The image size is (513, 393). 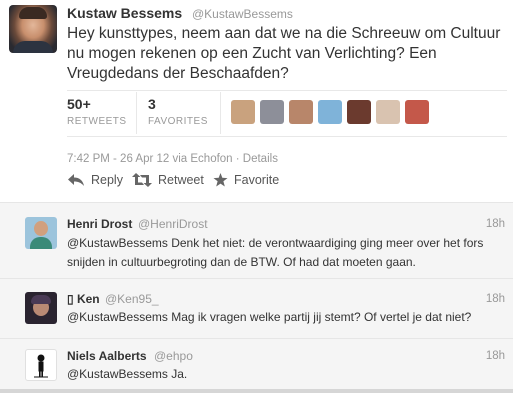 I want to click on star-icon, so click(x=220, y=180).